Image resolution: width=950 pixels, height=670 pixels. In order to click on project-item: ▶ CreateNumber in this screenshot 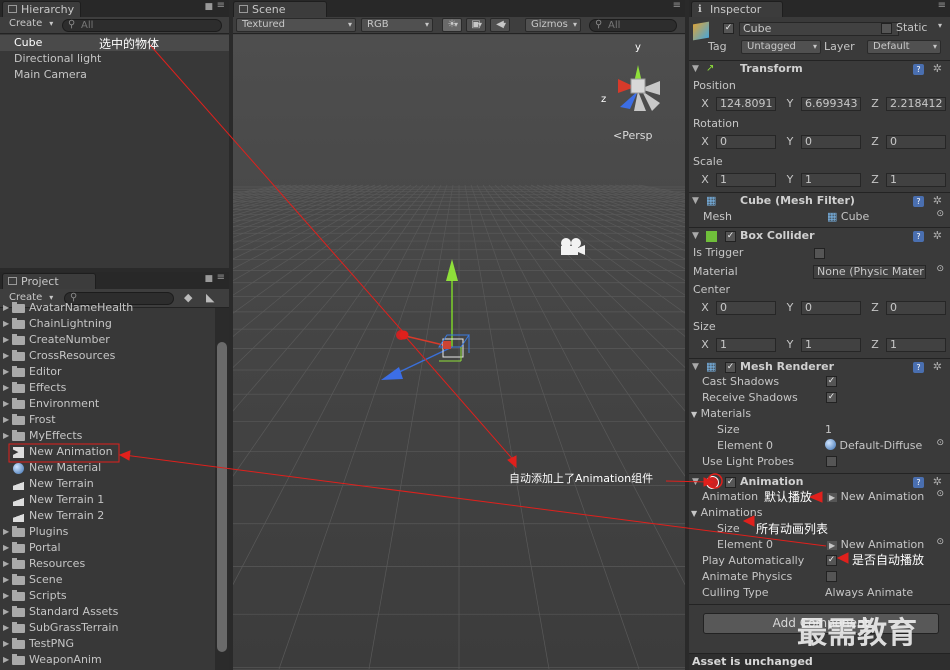, I will do `click(107, 340)`.